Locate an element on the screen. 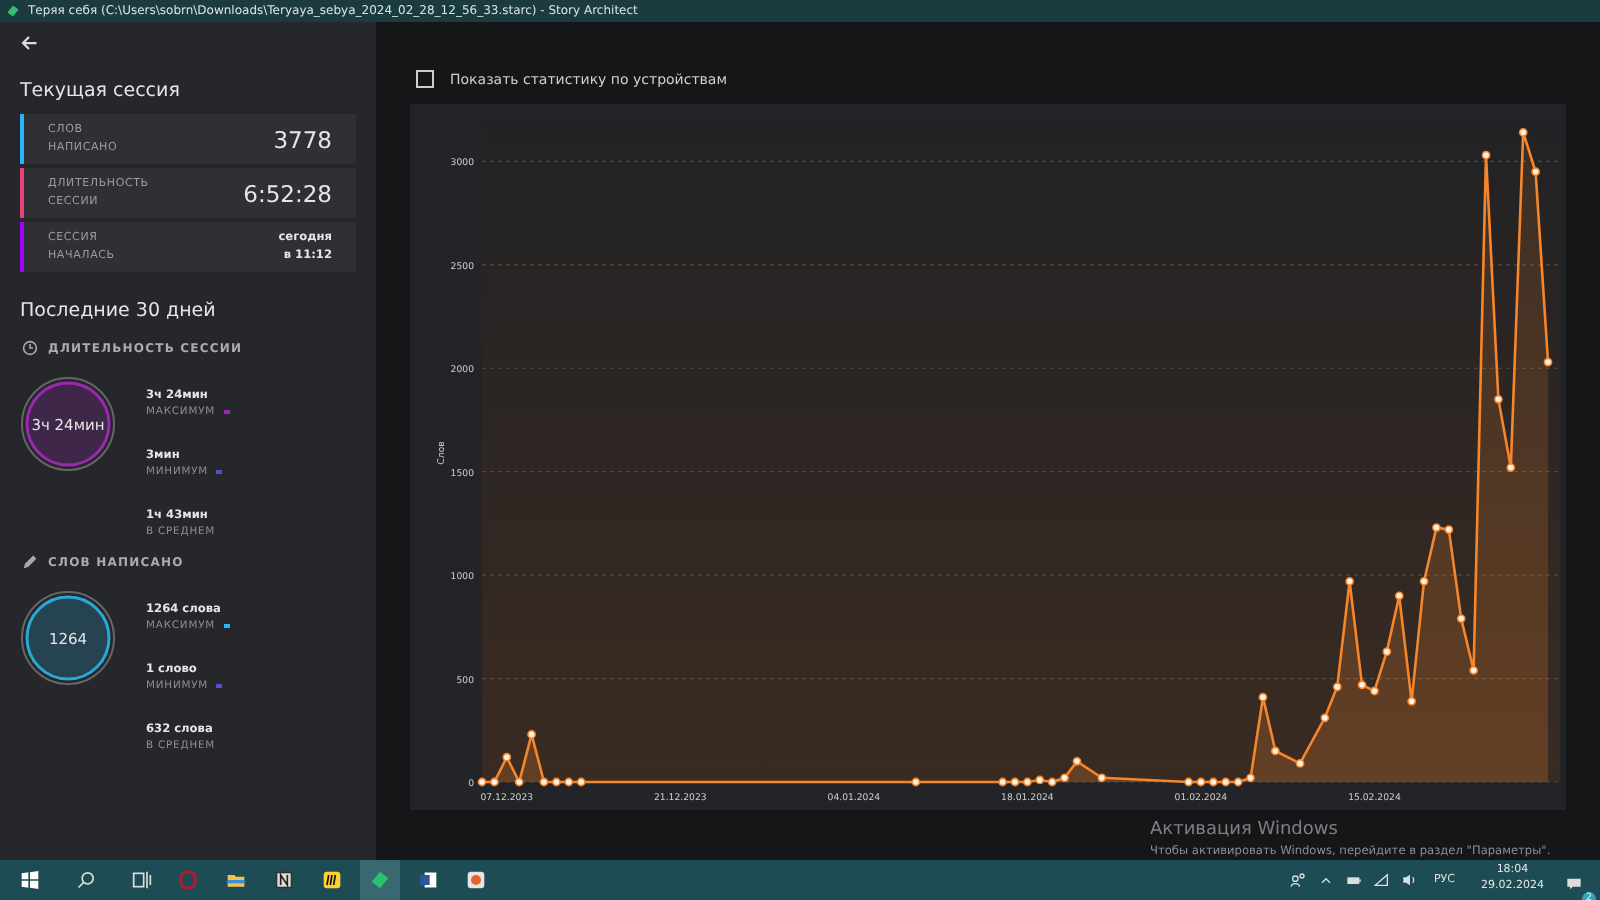 This screenshot has width=1600, height=900. activation-title: Активация Windows is located at coordinates (1244, 832).